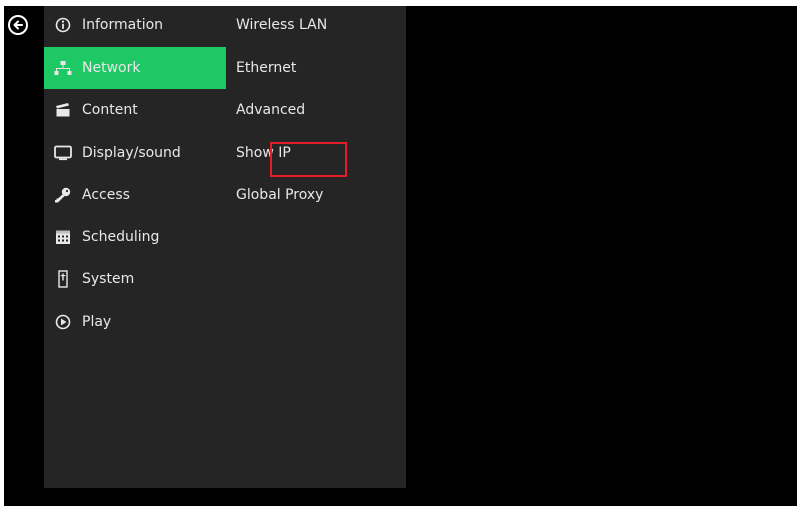 This screenshot has width=797, height=506. I want to click on submenu-item-ethernet: Ethernet, so click(266, 68).